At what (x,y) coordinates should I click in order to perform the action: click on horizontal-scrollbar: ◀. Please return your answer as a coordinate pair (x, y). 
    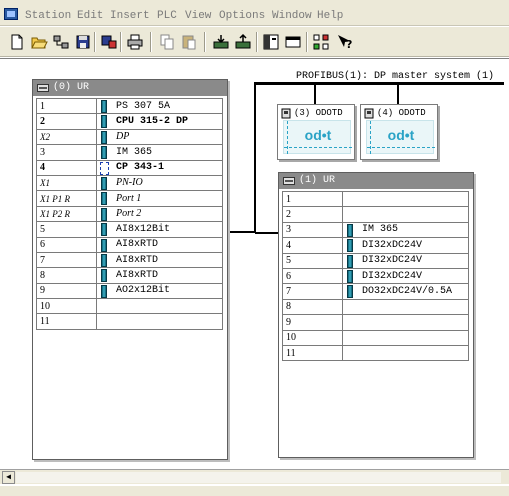
    Looking at the image, I should click on (254, 476).